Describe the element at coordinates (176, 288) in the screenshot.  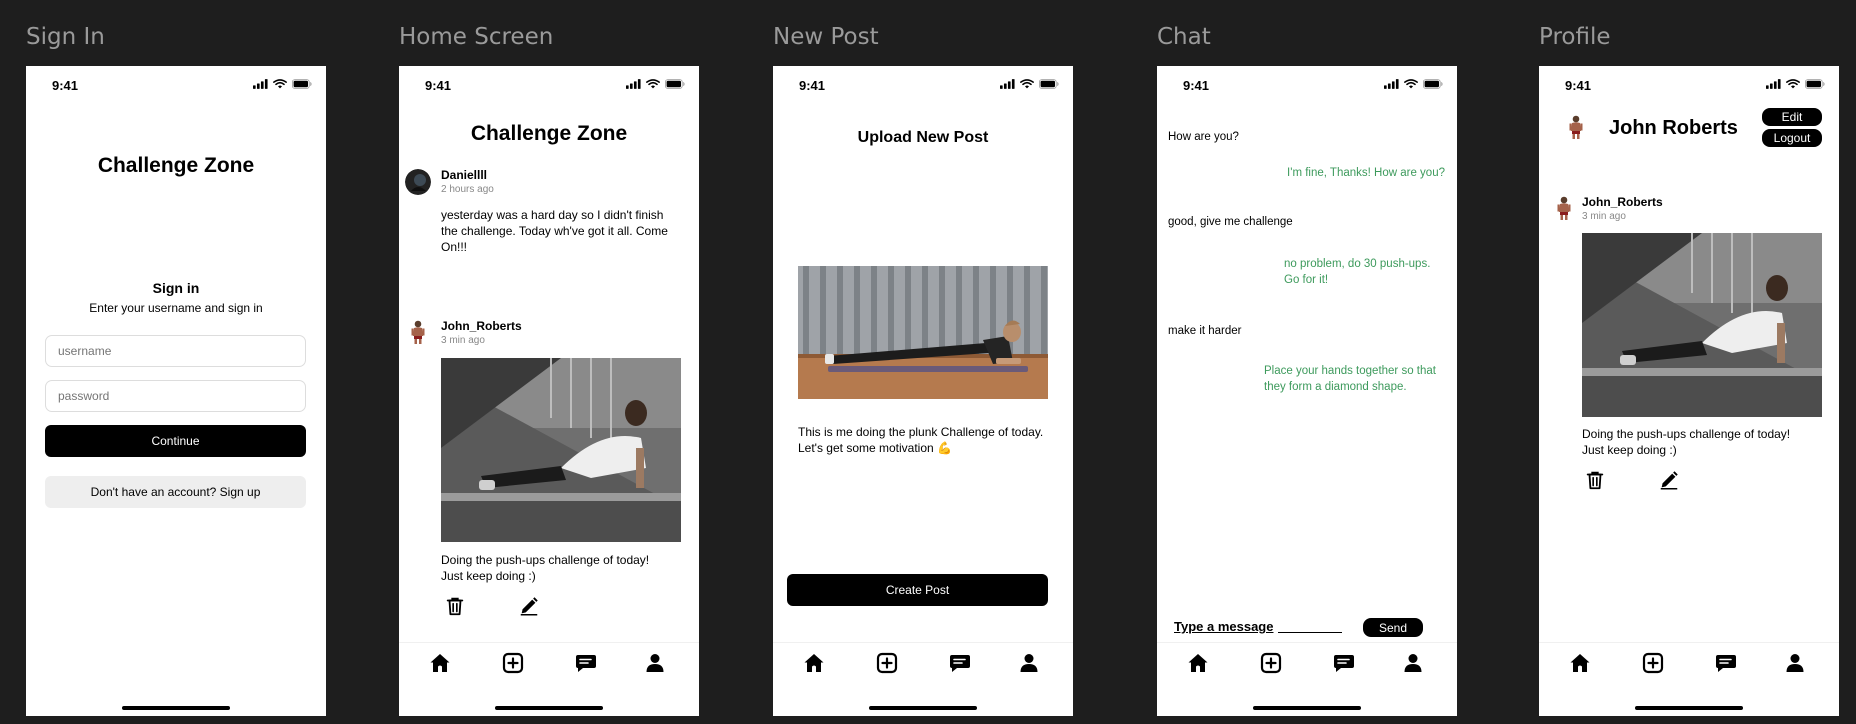
I see `sign-in-heading: Sign in` at that location.